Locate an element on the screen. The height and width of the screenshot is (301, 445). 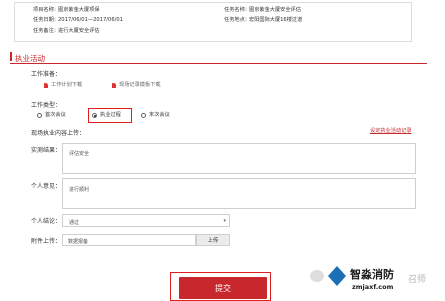
radio-first-meeting: 首次会议 is located at coordinates (51, 115).